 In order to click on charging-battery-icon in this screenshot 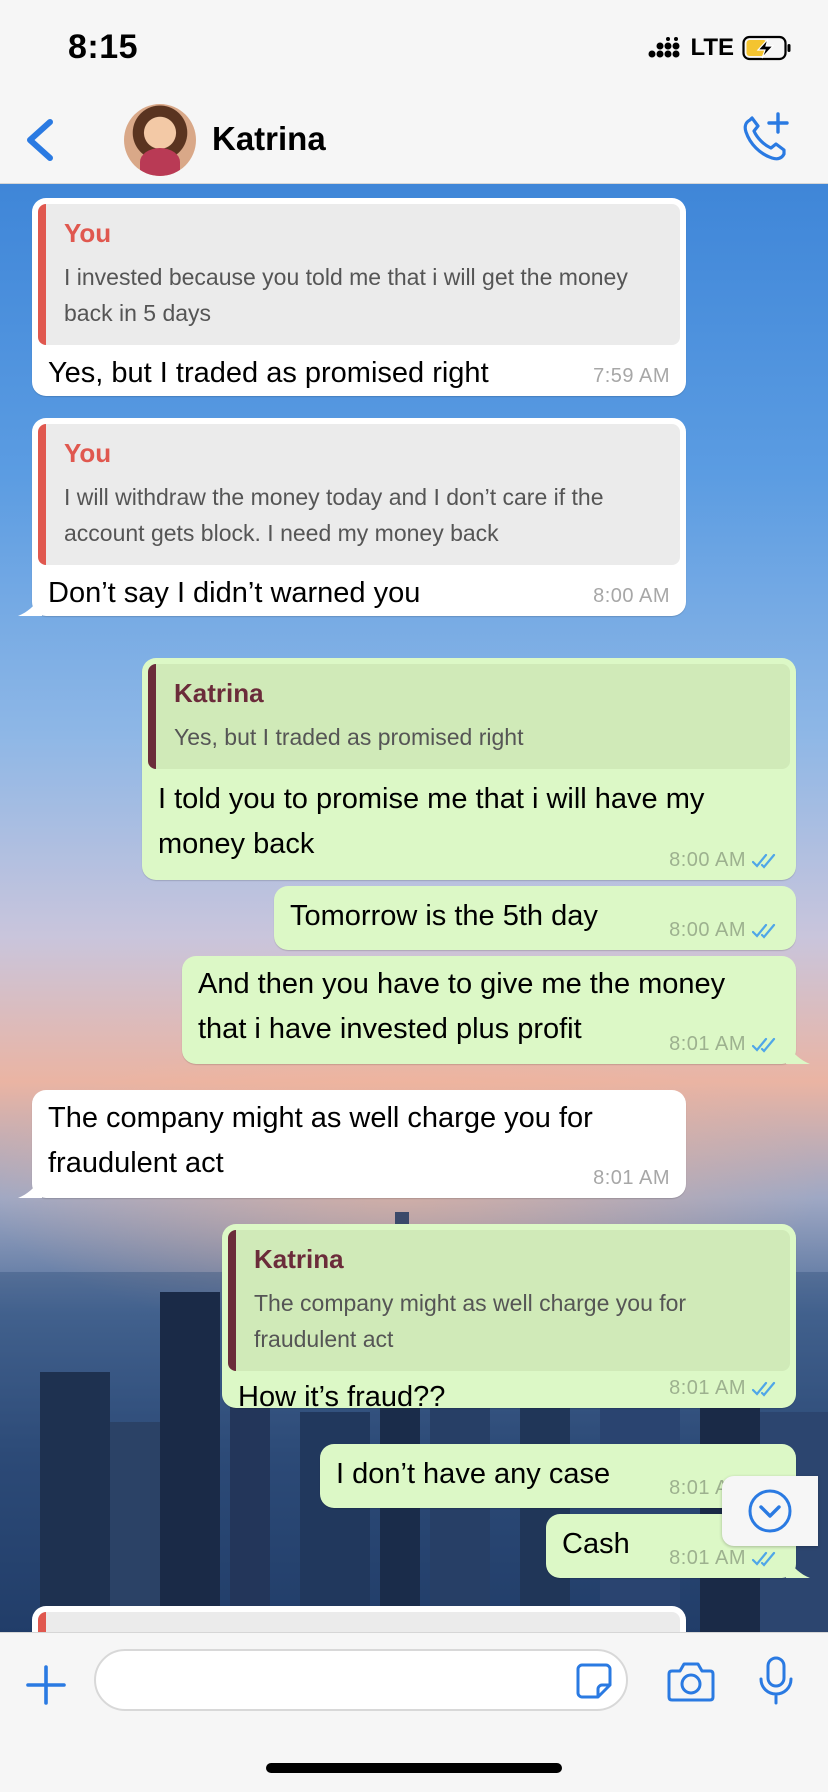, I will do `click(766, 48)`.